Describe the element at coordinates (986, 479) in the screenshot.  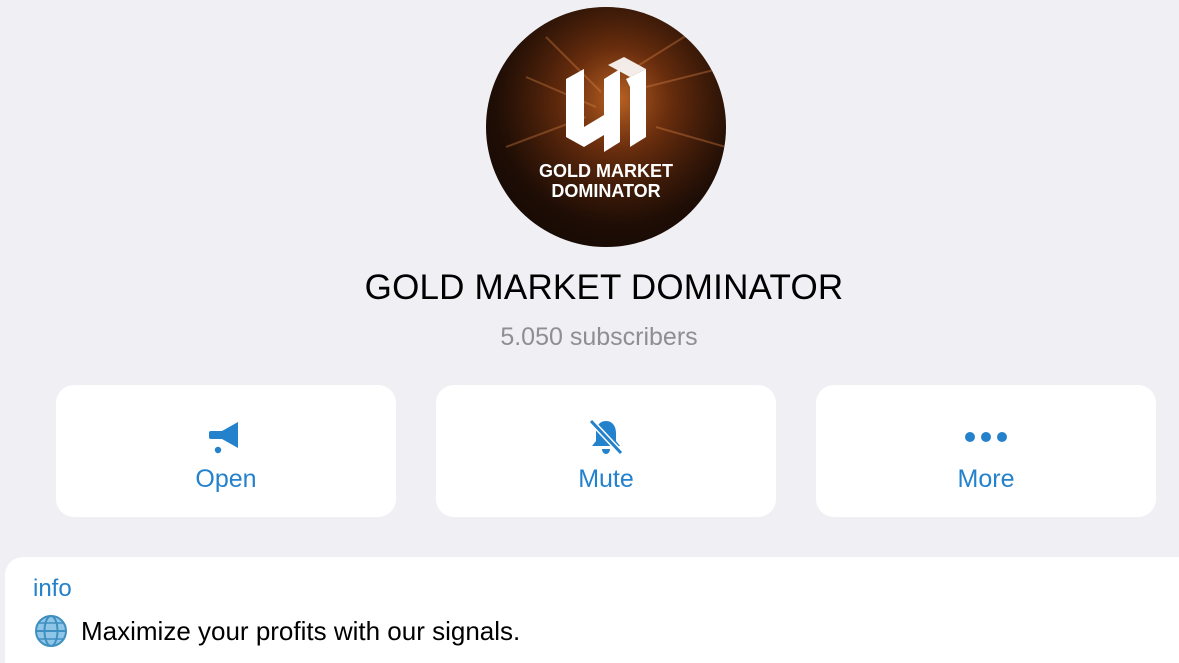
I see `more-label: More` at that location.